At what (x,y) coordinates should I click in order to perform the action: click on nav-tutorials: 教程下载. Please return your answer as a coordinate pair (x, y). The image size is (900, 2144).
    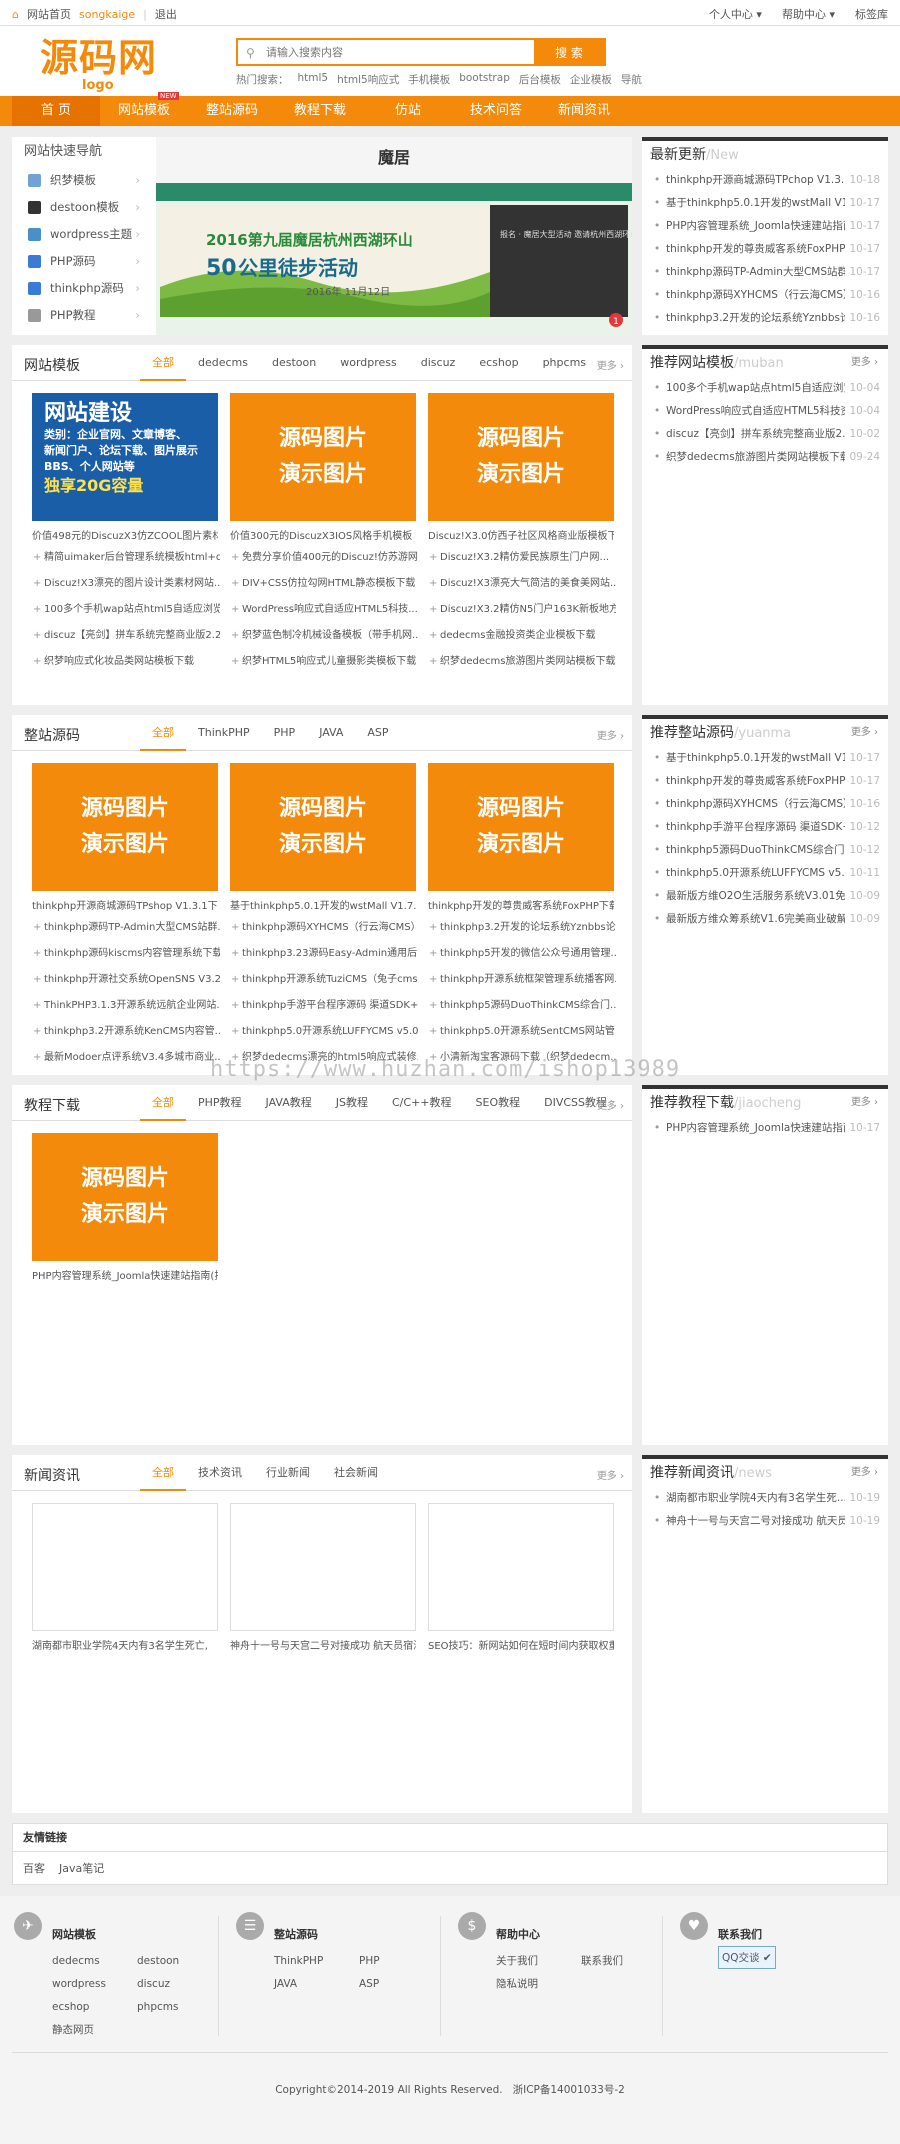
    Looking at the image, I should click on (320, 111).